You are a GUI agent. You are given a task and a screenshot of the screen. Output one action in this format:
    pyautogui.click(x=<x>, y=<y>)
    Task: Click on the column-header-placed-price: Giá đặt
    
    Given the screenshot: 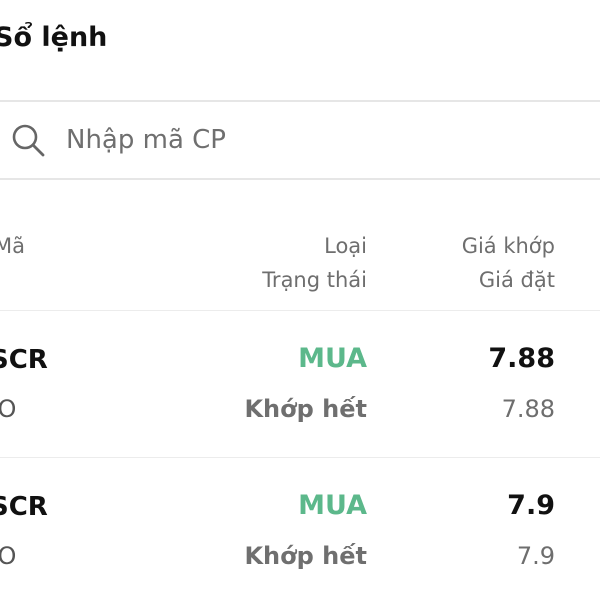 What is the action you would take?
    pyautogui.click(x=516, y=280)
    